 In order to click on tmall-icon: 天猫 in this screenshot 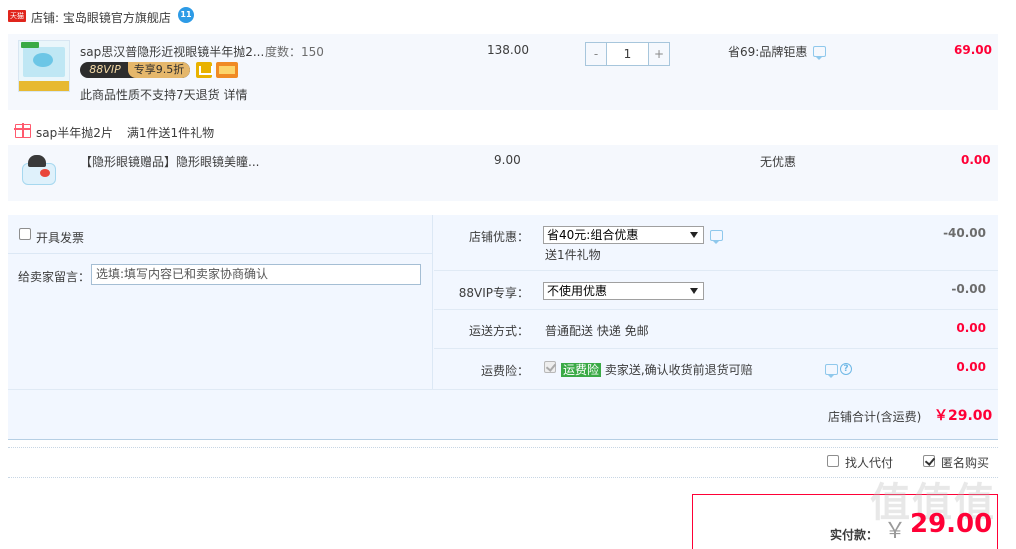, I will do `click(17, 16)`.